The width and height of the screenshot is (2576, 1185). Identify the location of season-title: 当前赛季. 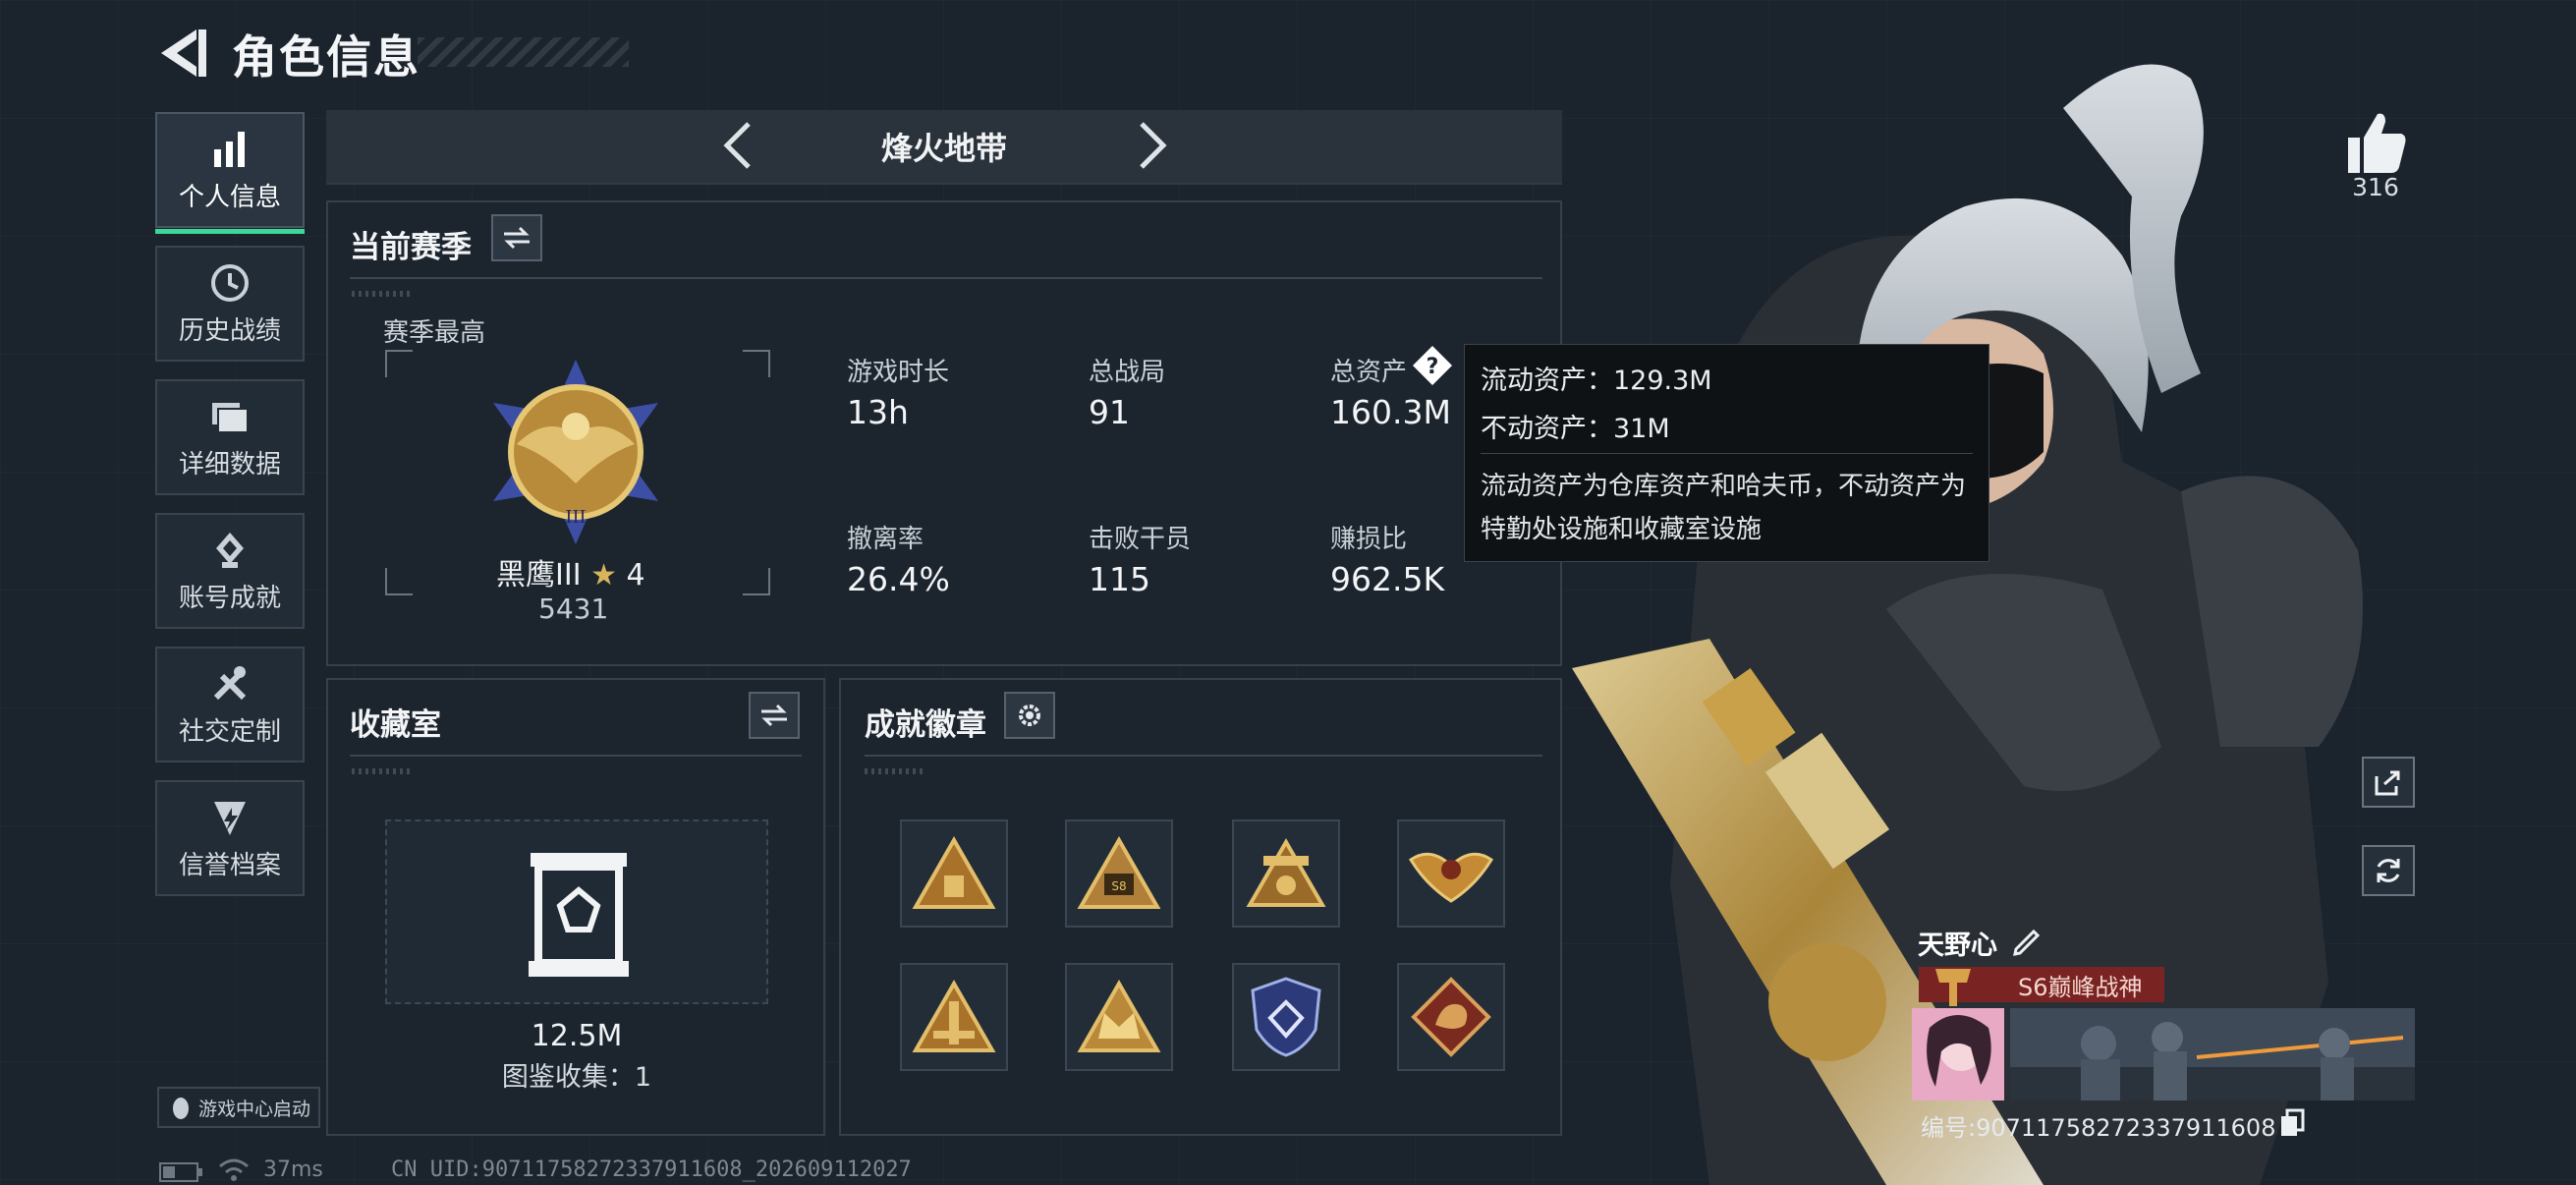
(411, 248).